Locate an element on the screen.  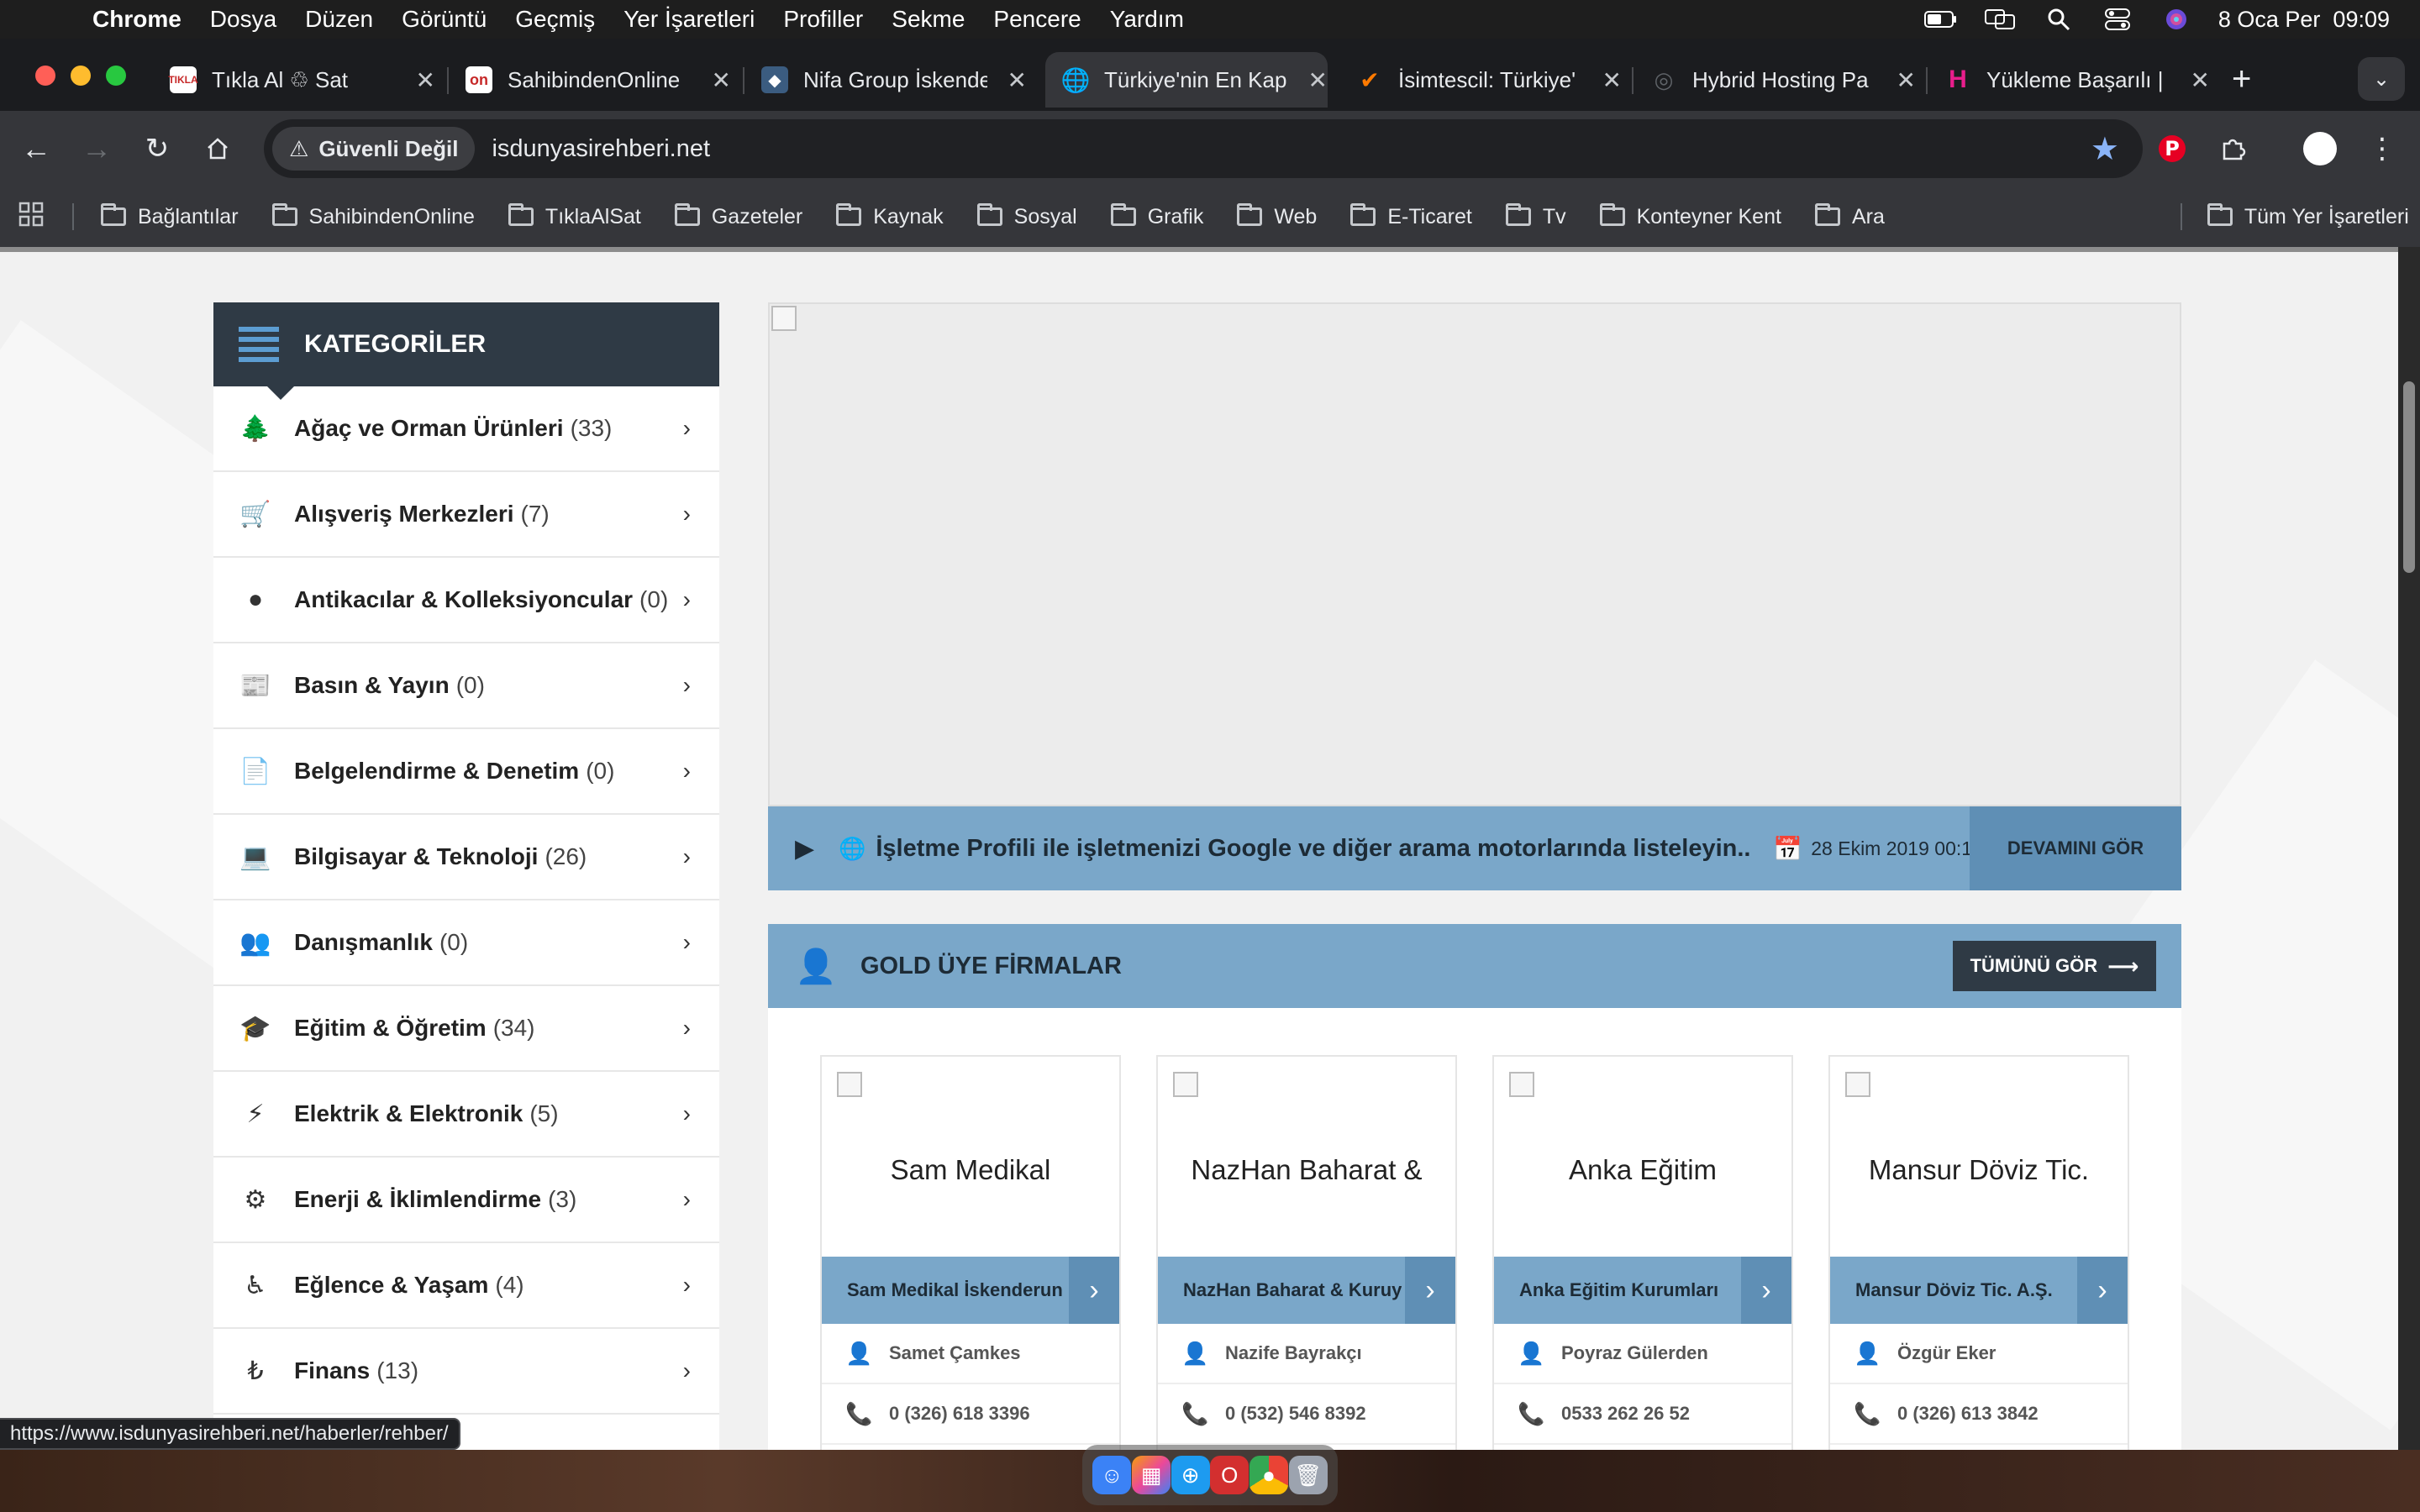
menu-yardim: Yardım is located at coordinates (1147, 19).